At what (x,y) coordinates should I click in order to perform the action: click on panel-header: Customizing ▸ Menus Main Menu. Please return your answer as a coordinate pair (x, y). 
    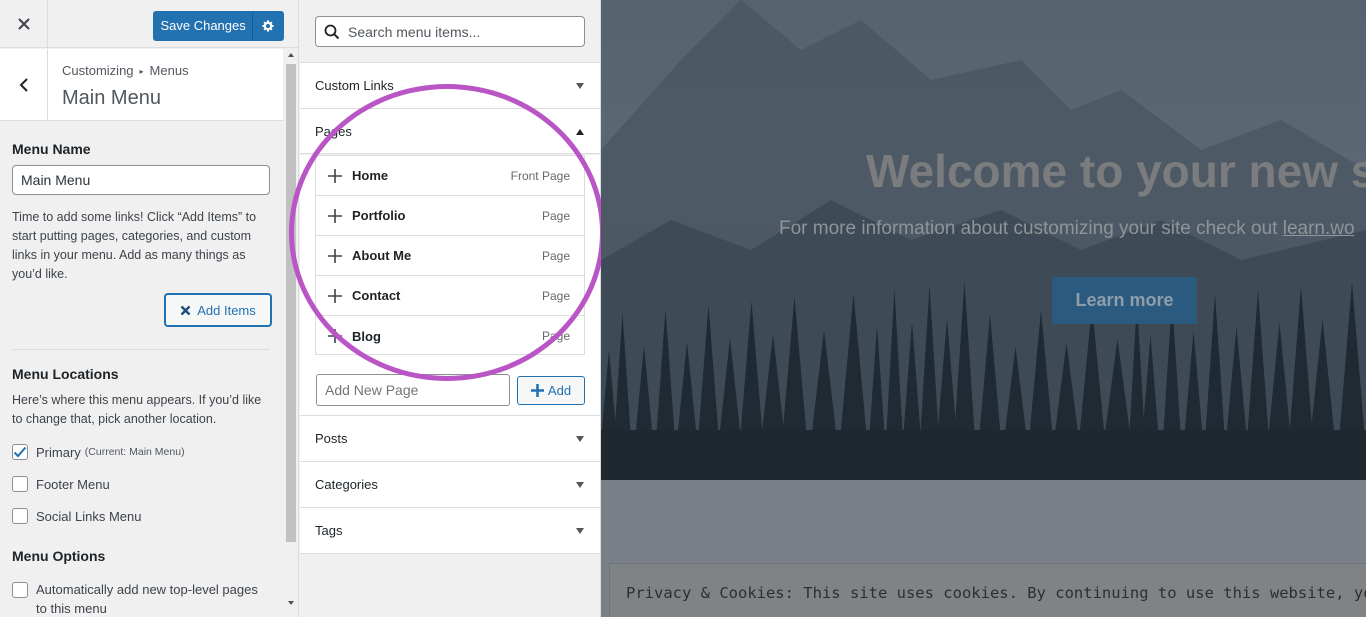
    Looking at the image, I should click on (141, 85).